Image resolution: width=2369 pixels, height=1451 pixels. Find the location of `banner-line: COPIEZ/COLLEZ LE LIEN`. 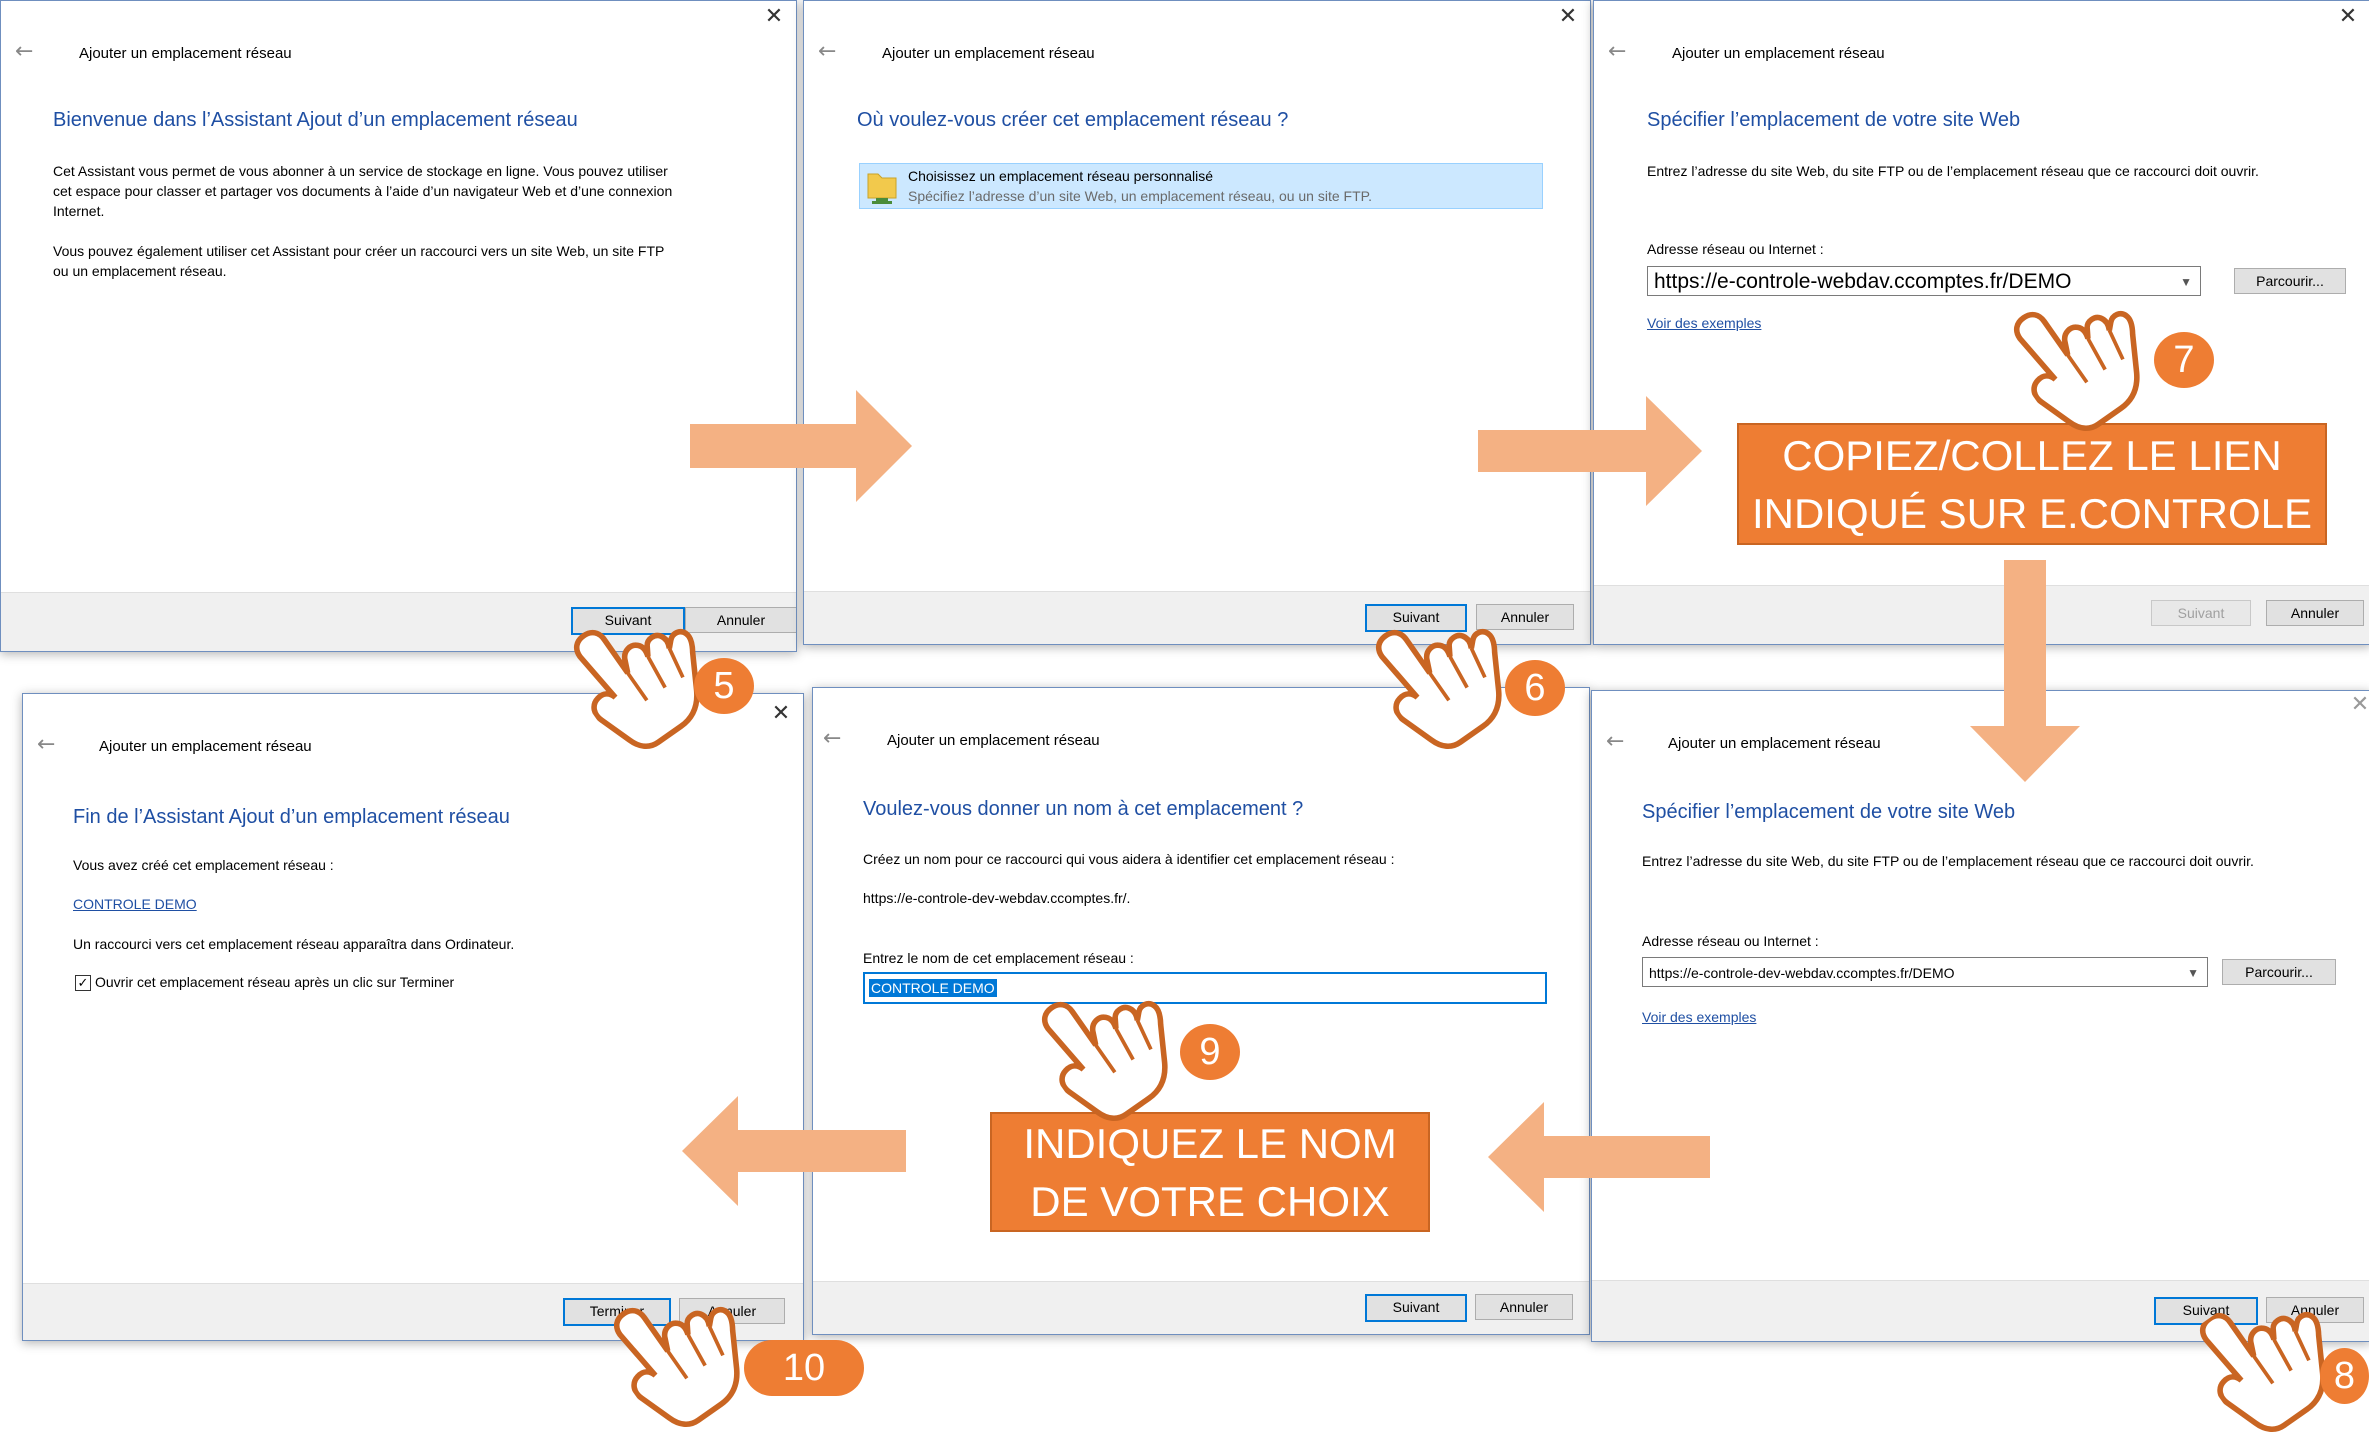

banner-line: COPIEZ/COLLEZ LE LIEN is located at coordinates (2032, 455).